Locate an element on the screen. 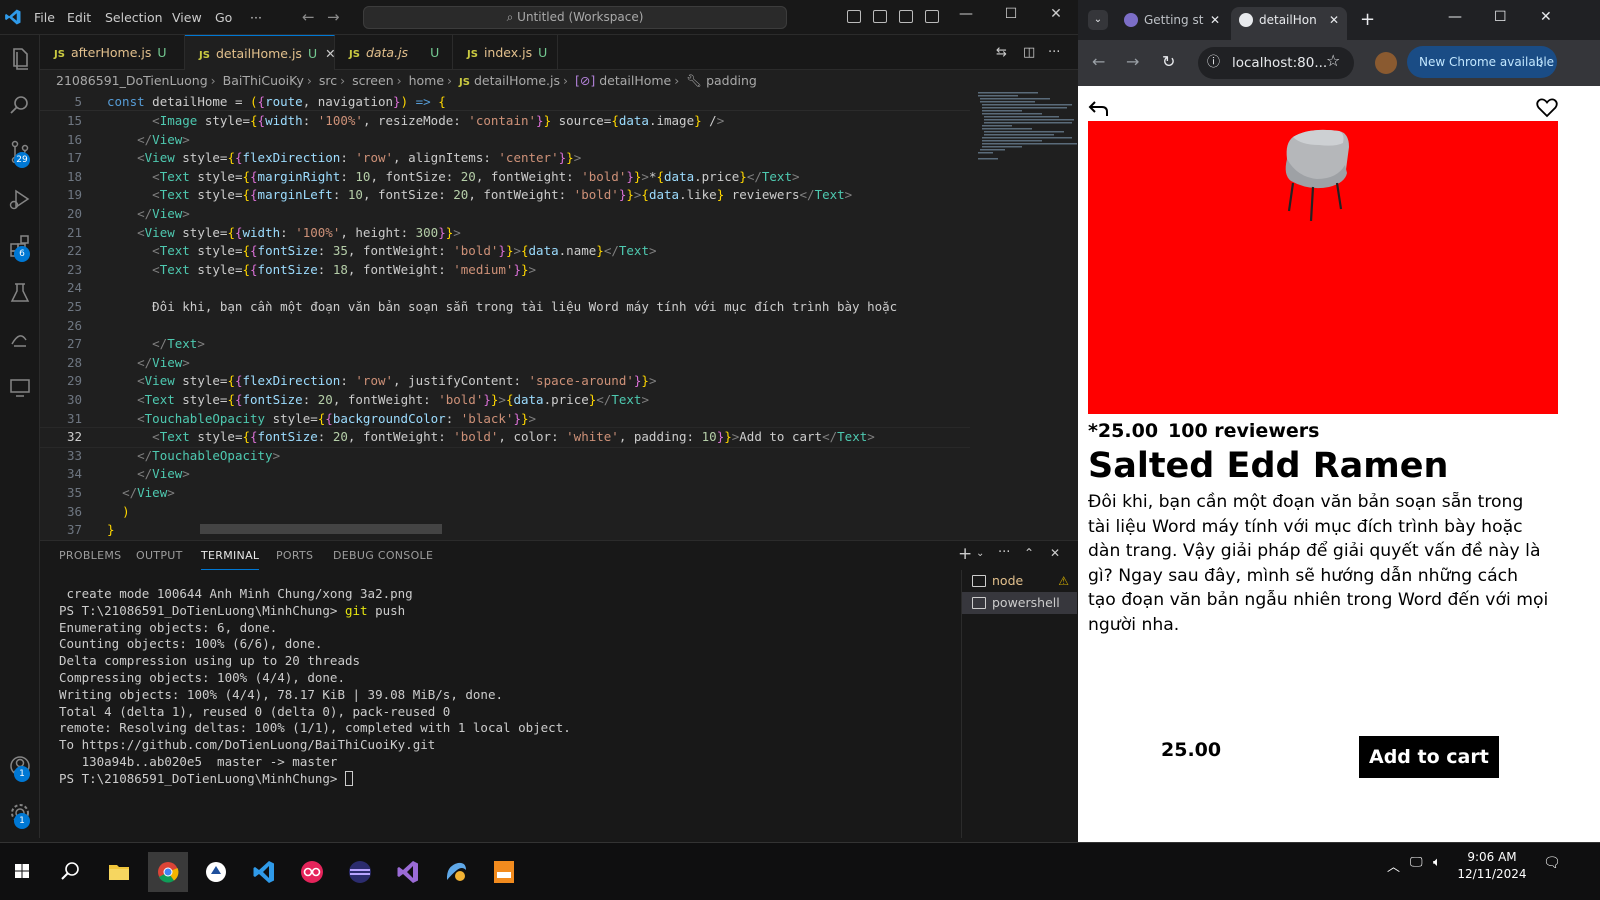 The width and height of the screenshot is (1600, 900). menu-more: ··· is located at coordinates (256, 17).